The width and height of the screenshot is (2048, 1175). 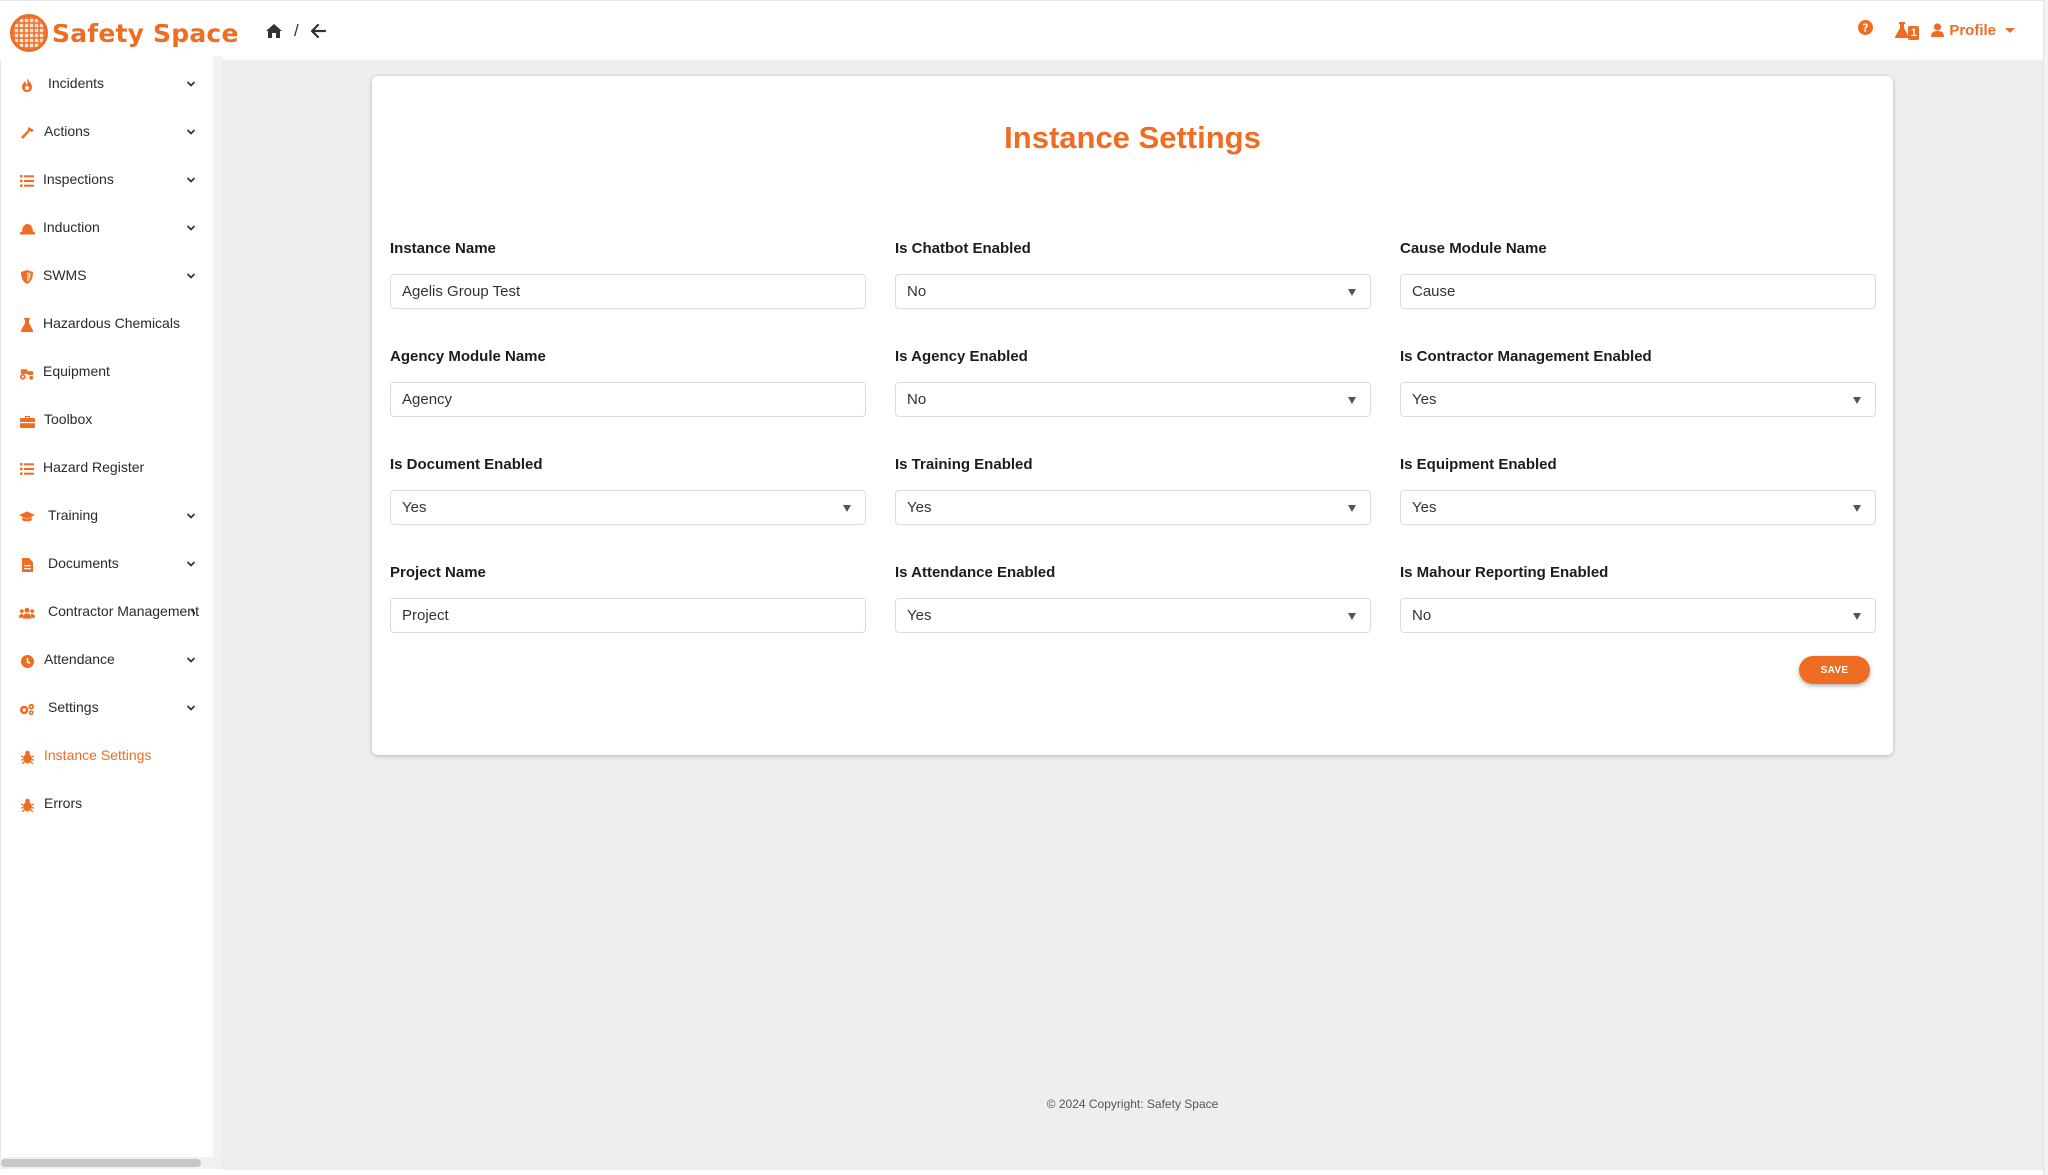 What do you see at coordinates (27, 133) in the screenshot?
I see `hammer-icon` at bounding box center [27, 133].